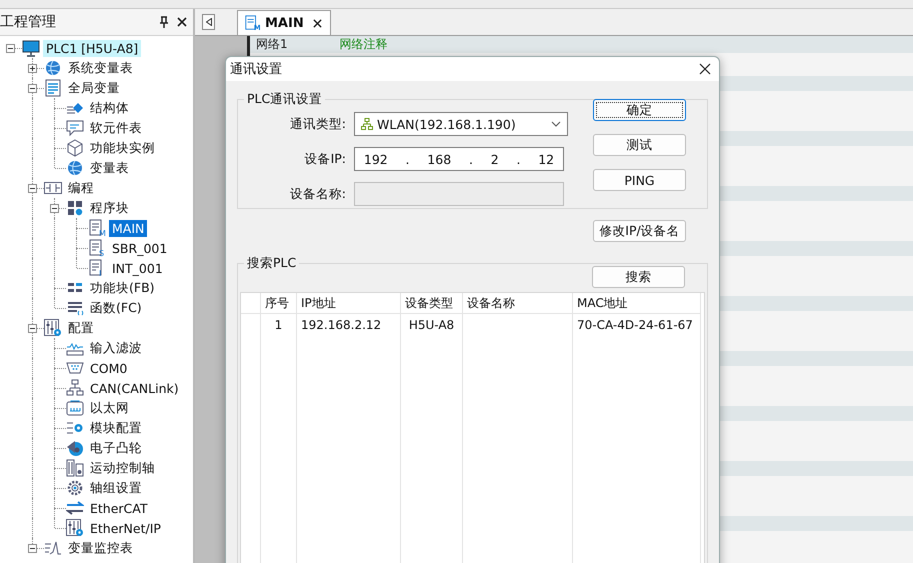 Image resolution: width=913 pixels, height=563 pixels. What do you see at coordinates (109, 208) in the screenshot?
I see `tree-item: 程序块` at bounding box center [109, 208].